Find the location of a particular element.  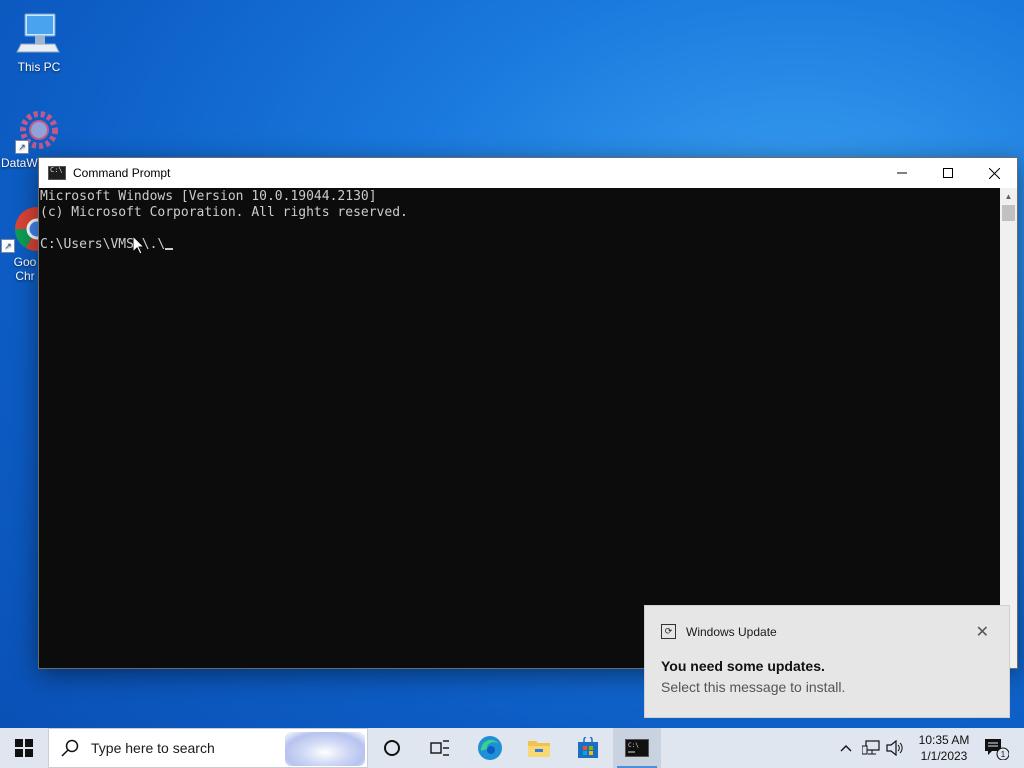

taskbar-clock: 10:35 AM 1/1/2023 is located at coordinates (944, 748).